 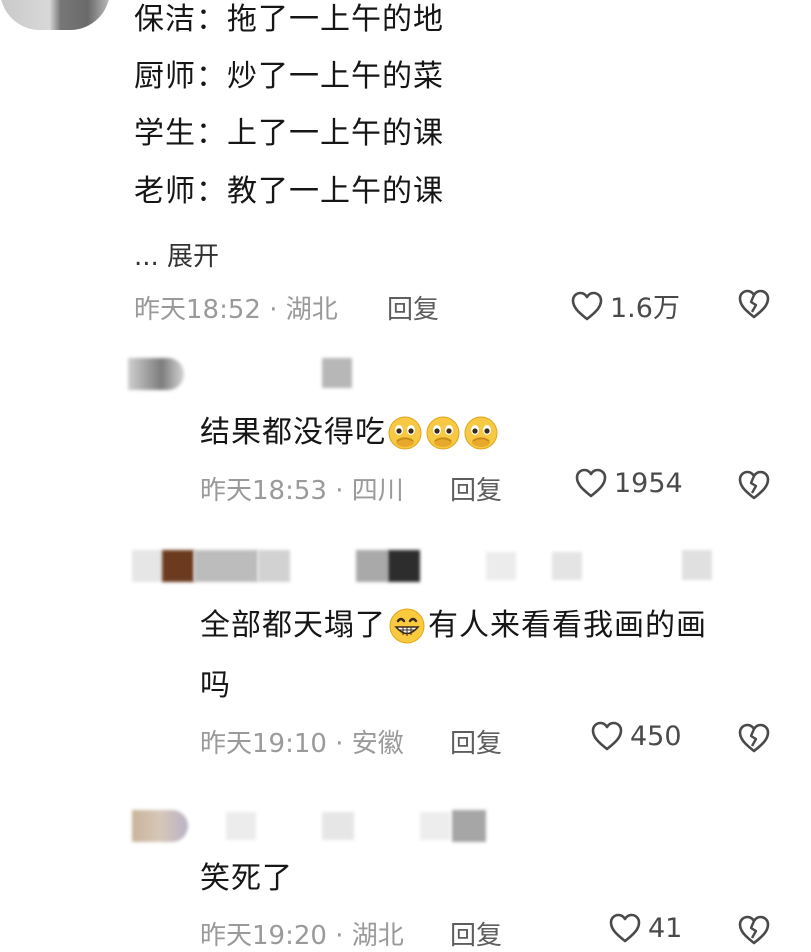 What do you see at coordinates (645, 928) in the screenshot?
I see `like-button: 41` at bounding box center [645, 928].